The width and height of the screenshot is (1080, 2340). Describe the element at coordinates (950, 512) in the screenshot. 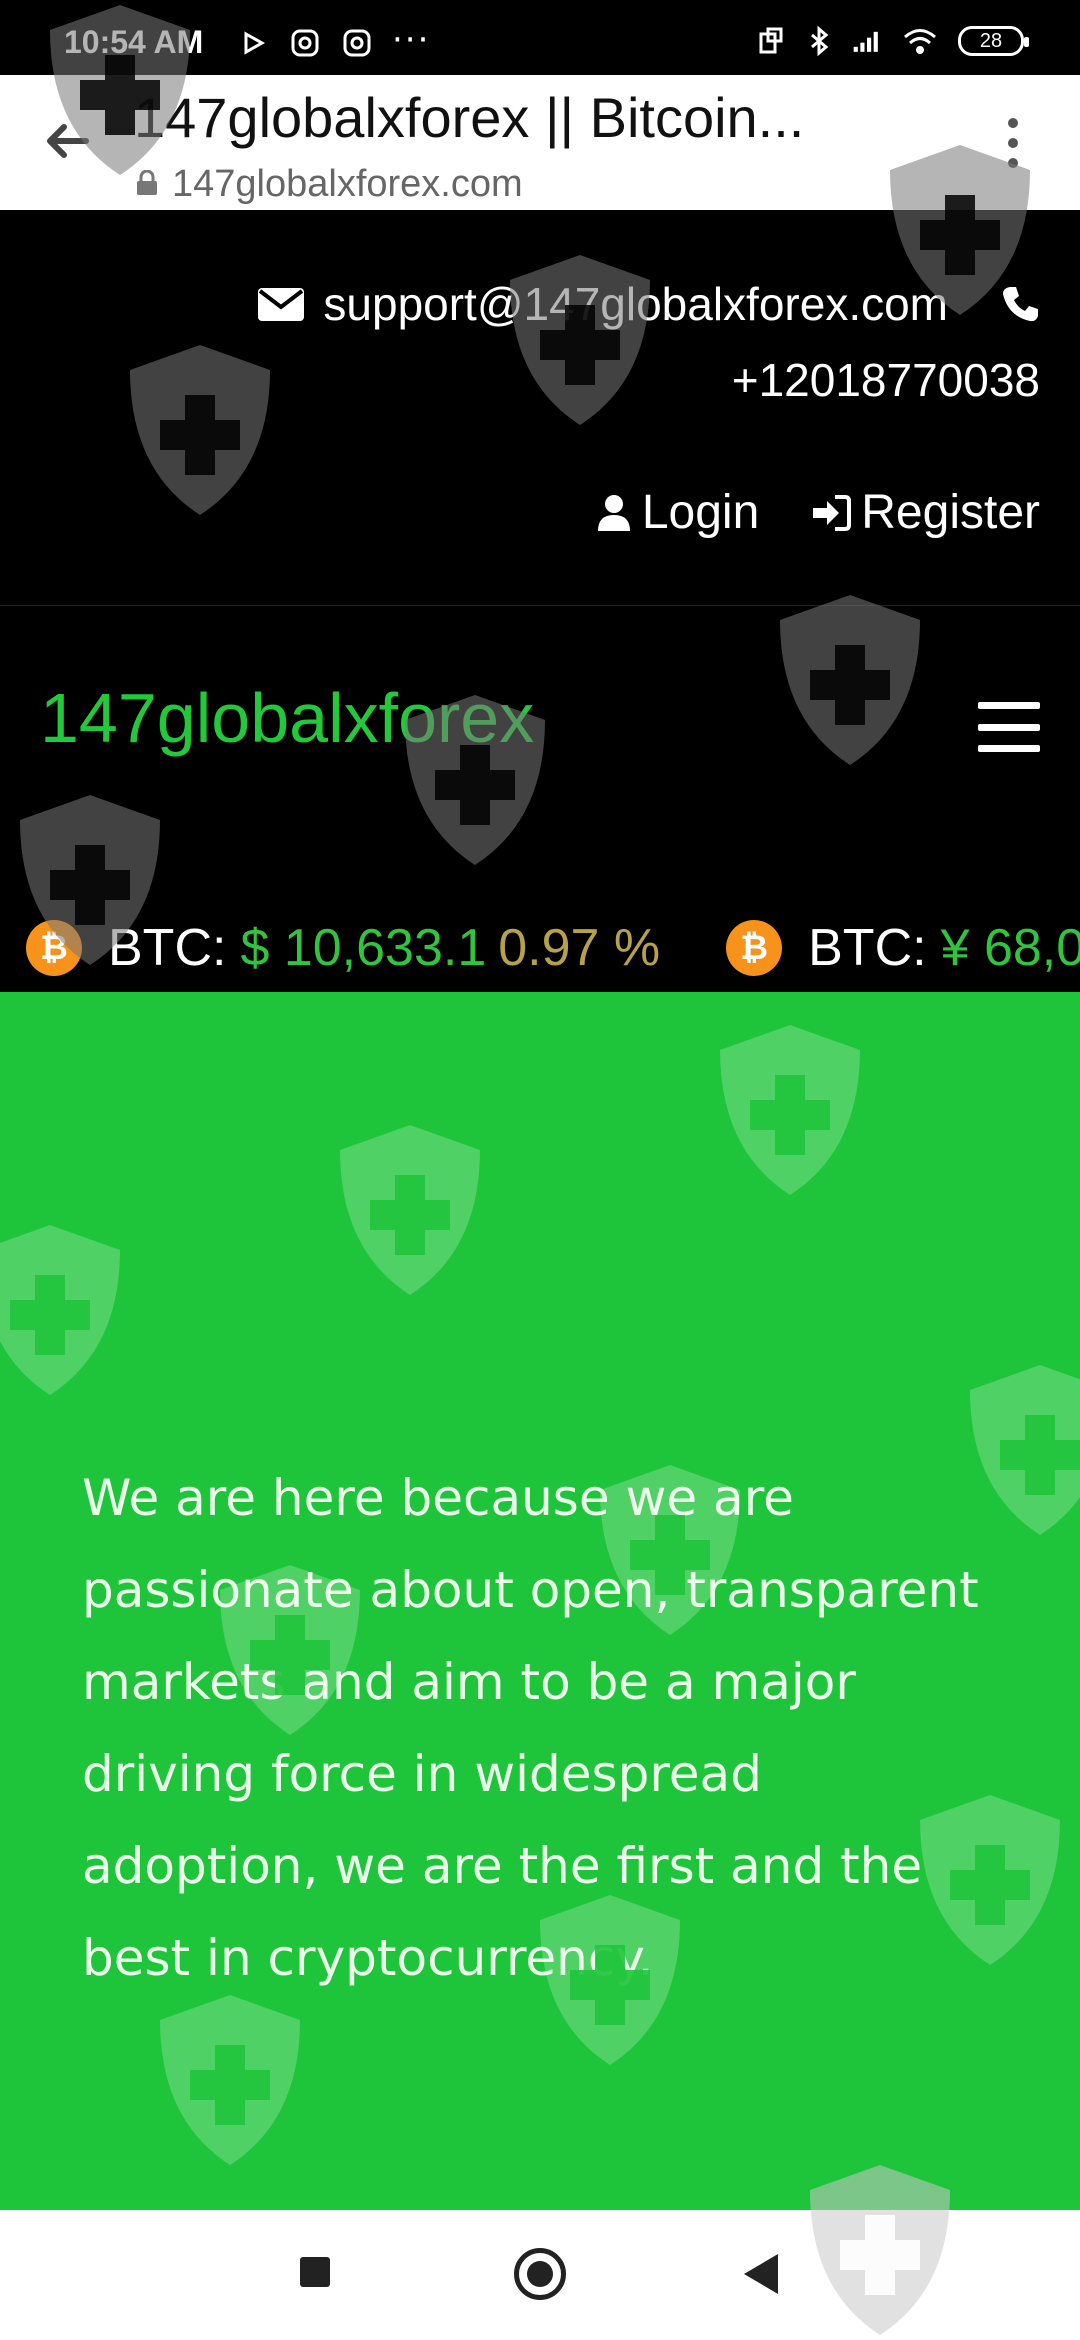

I see `register-label: Register` at that location.